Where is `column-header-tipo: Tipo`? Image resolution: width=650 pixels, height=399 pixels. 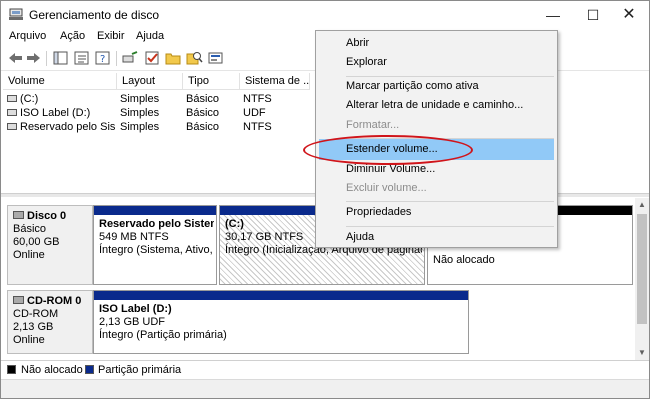
column-header-tipo: Tipo is located at coordinates (211, 81).